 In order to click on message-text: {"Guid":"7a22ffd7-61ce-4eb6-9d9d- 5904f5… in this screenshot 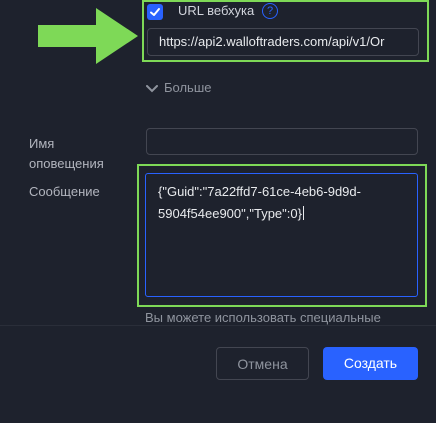, I will do `click(259, 202)`.